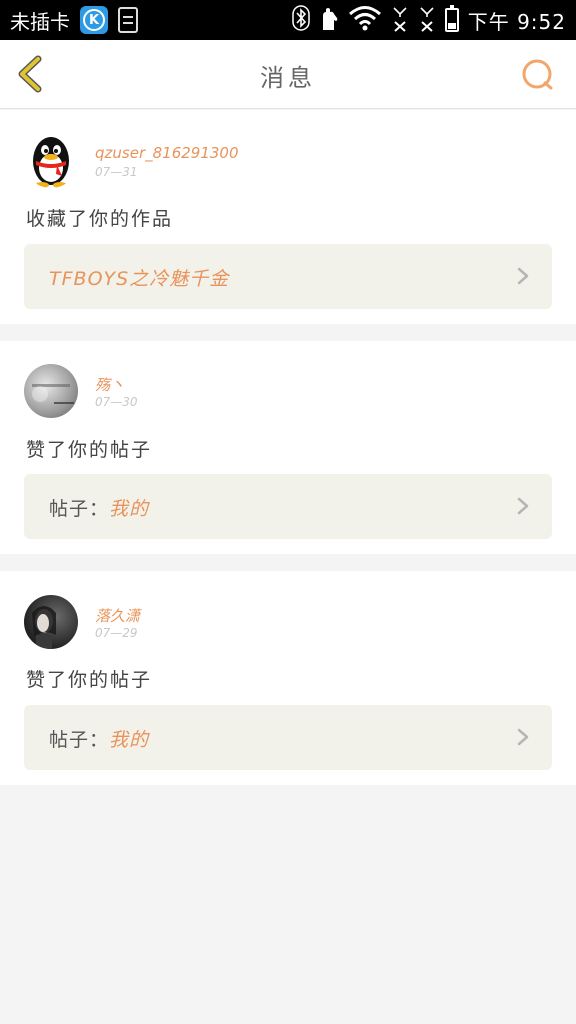 This screenshot has width=576, height=1024. What do you see at coordinates (427, 20) in the screenshot?
I see `sim2-signal-icon` at bounding box center [427, 20].